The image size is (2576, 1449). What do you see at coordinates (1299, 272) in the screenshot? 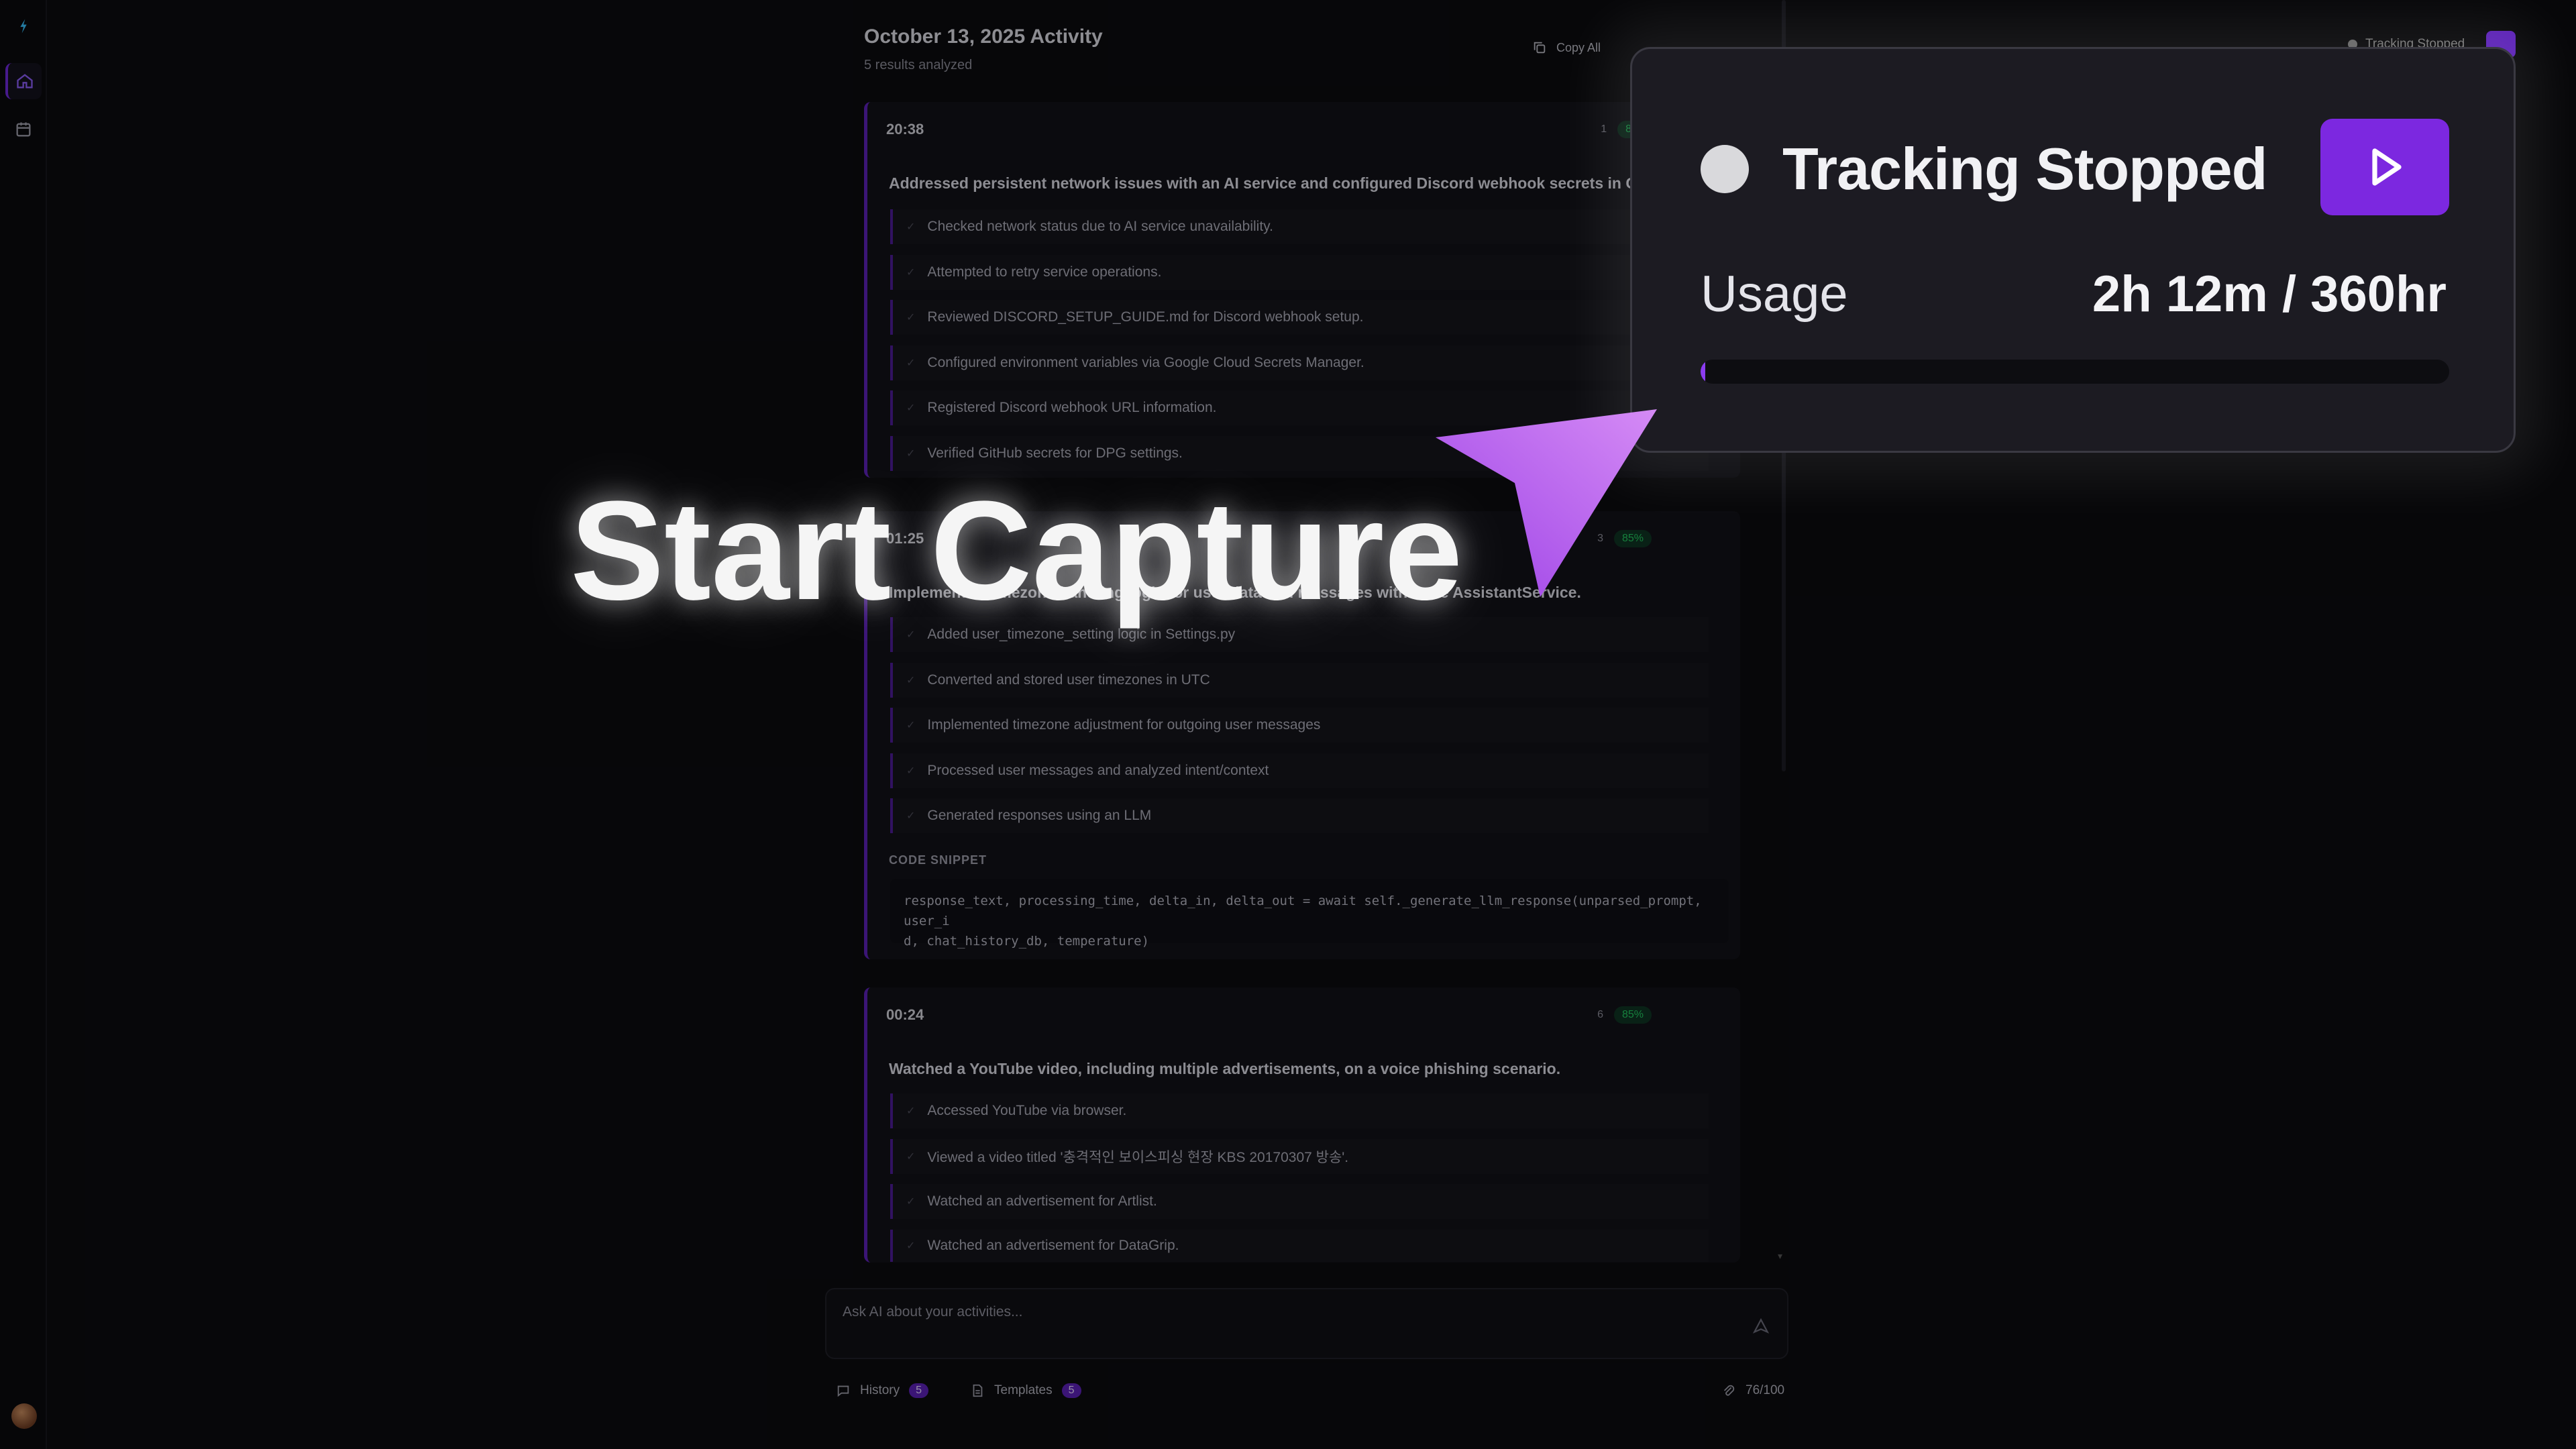
I see `list-item: ✓ Attempted to retry service operations.` at bounding box center [1299, 272].